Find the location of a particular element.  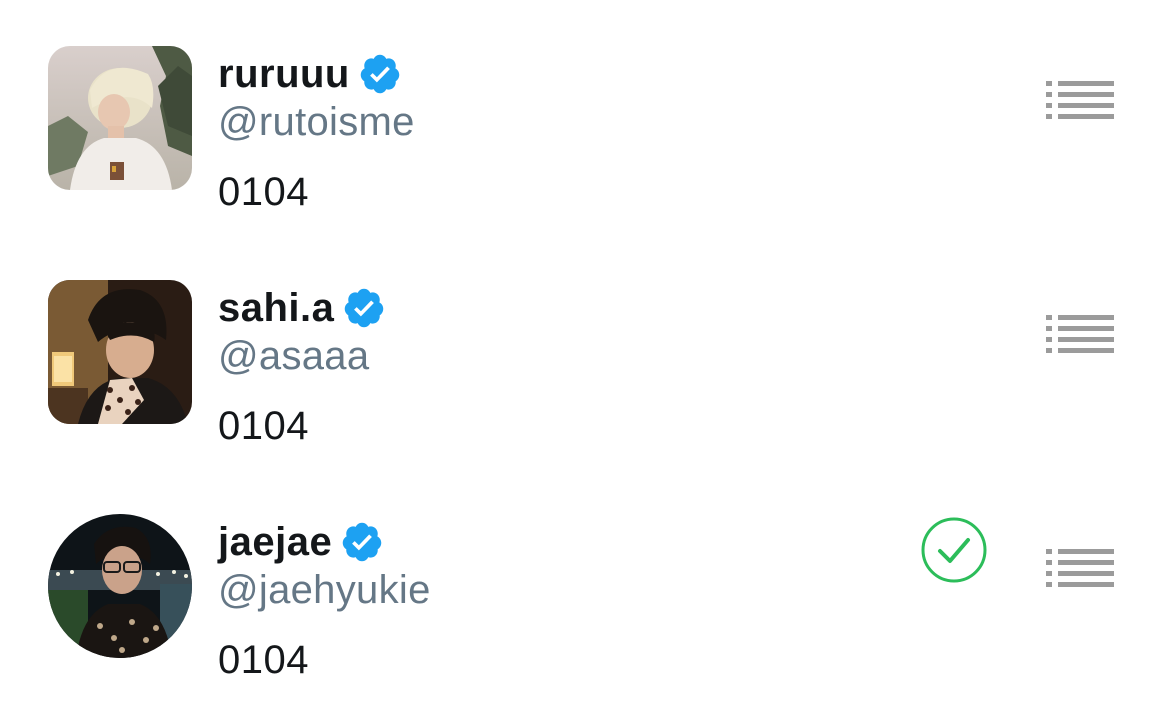

display-name: sahi.a is located at coordinates (276, 308).